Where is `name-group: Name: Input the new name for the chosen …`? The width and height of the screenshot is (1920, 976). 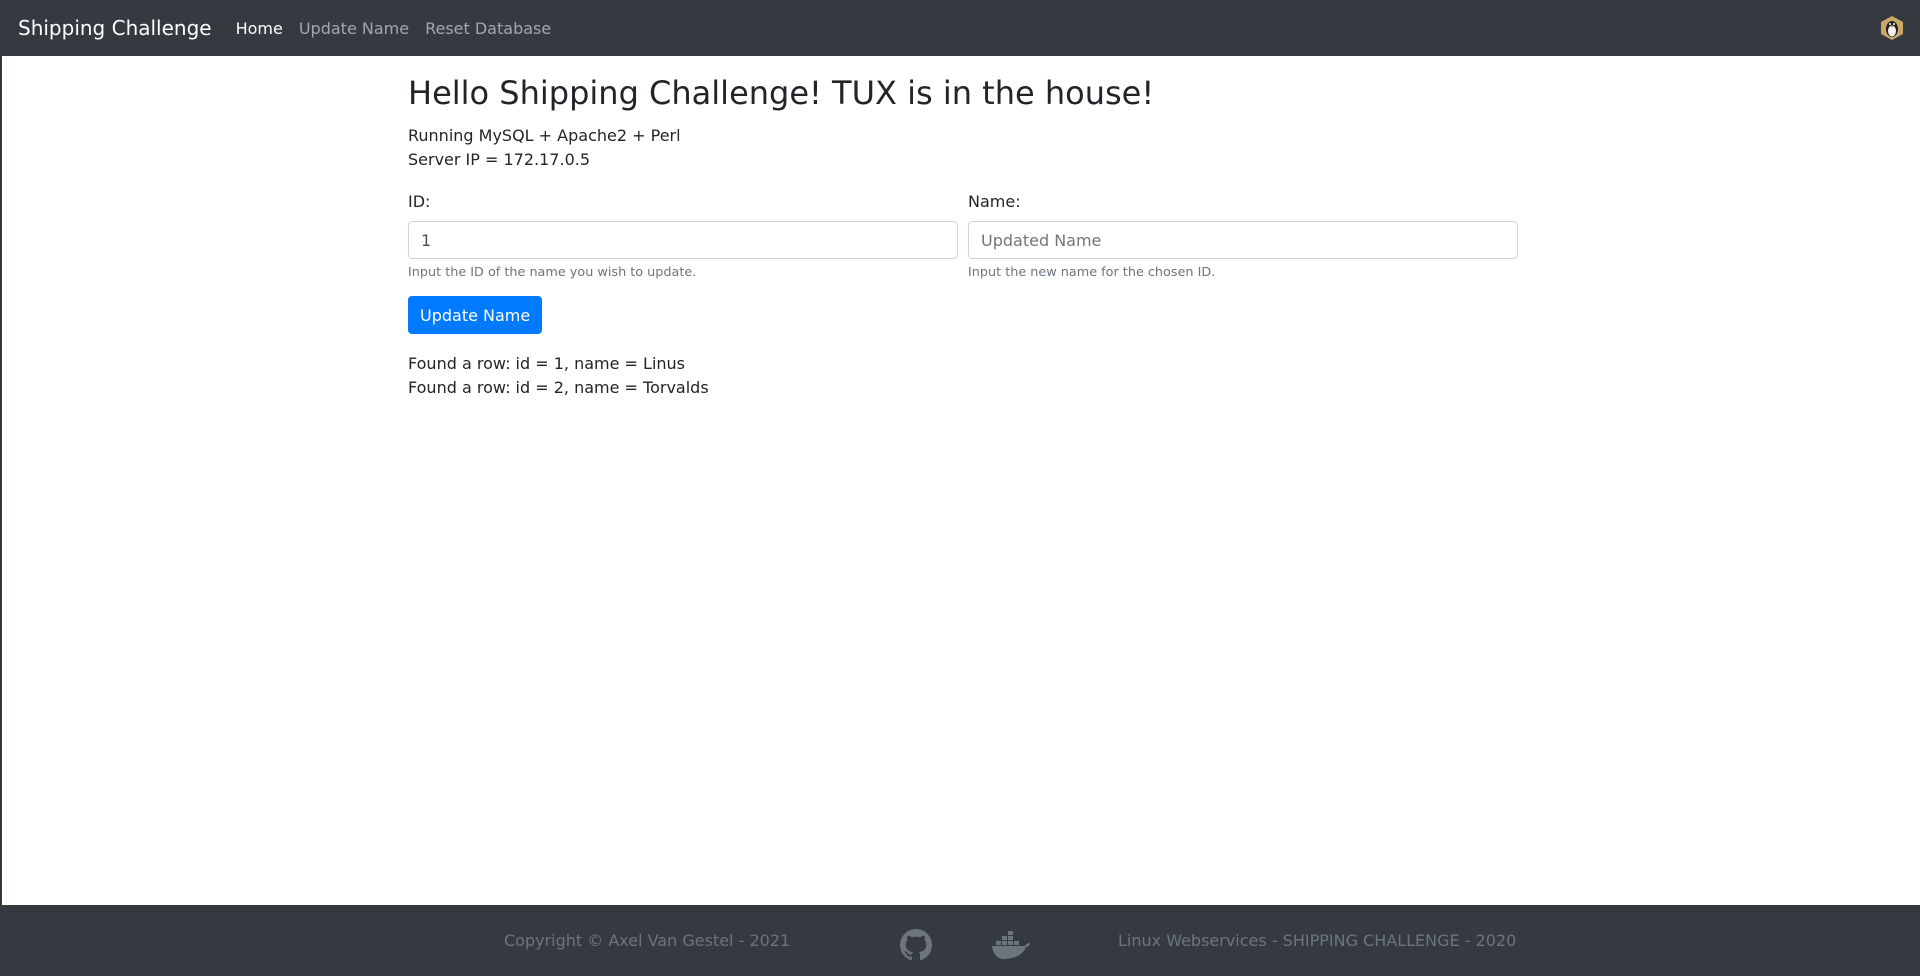
name-group: Name: Input the new name for the chosen … is located at coordinates (1243, 236).